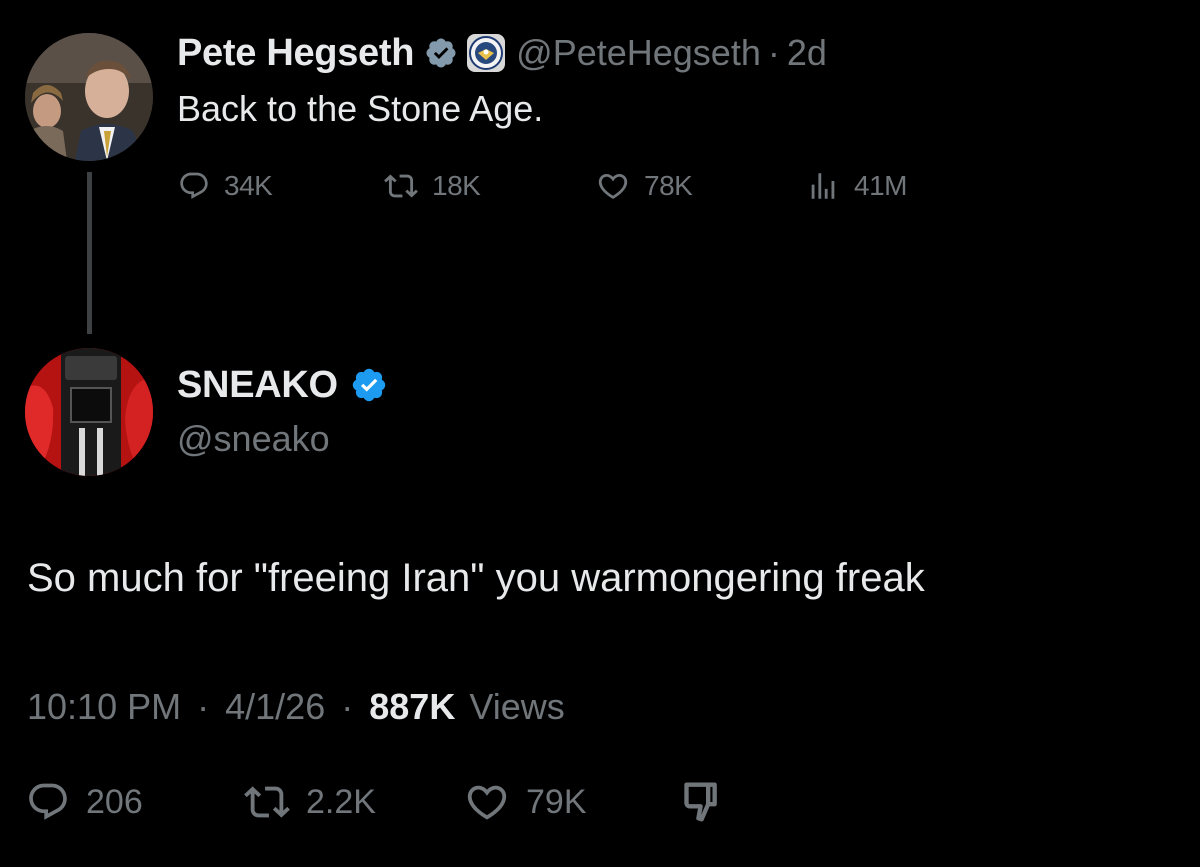  I want to click on like-button: 79K, so click(525, 802).